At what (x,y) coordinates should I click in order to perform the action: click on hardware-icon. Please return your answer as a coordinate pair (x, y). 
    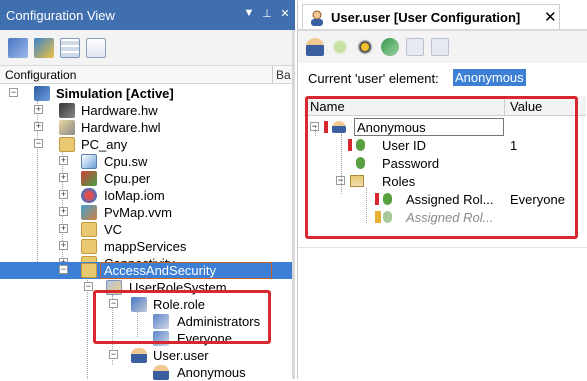
    Looking at the image, I should click on (67, 110).